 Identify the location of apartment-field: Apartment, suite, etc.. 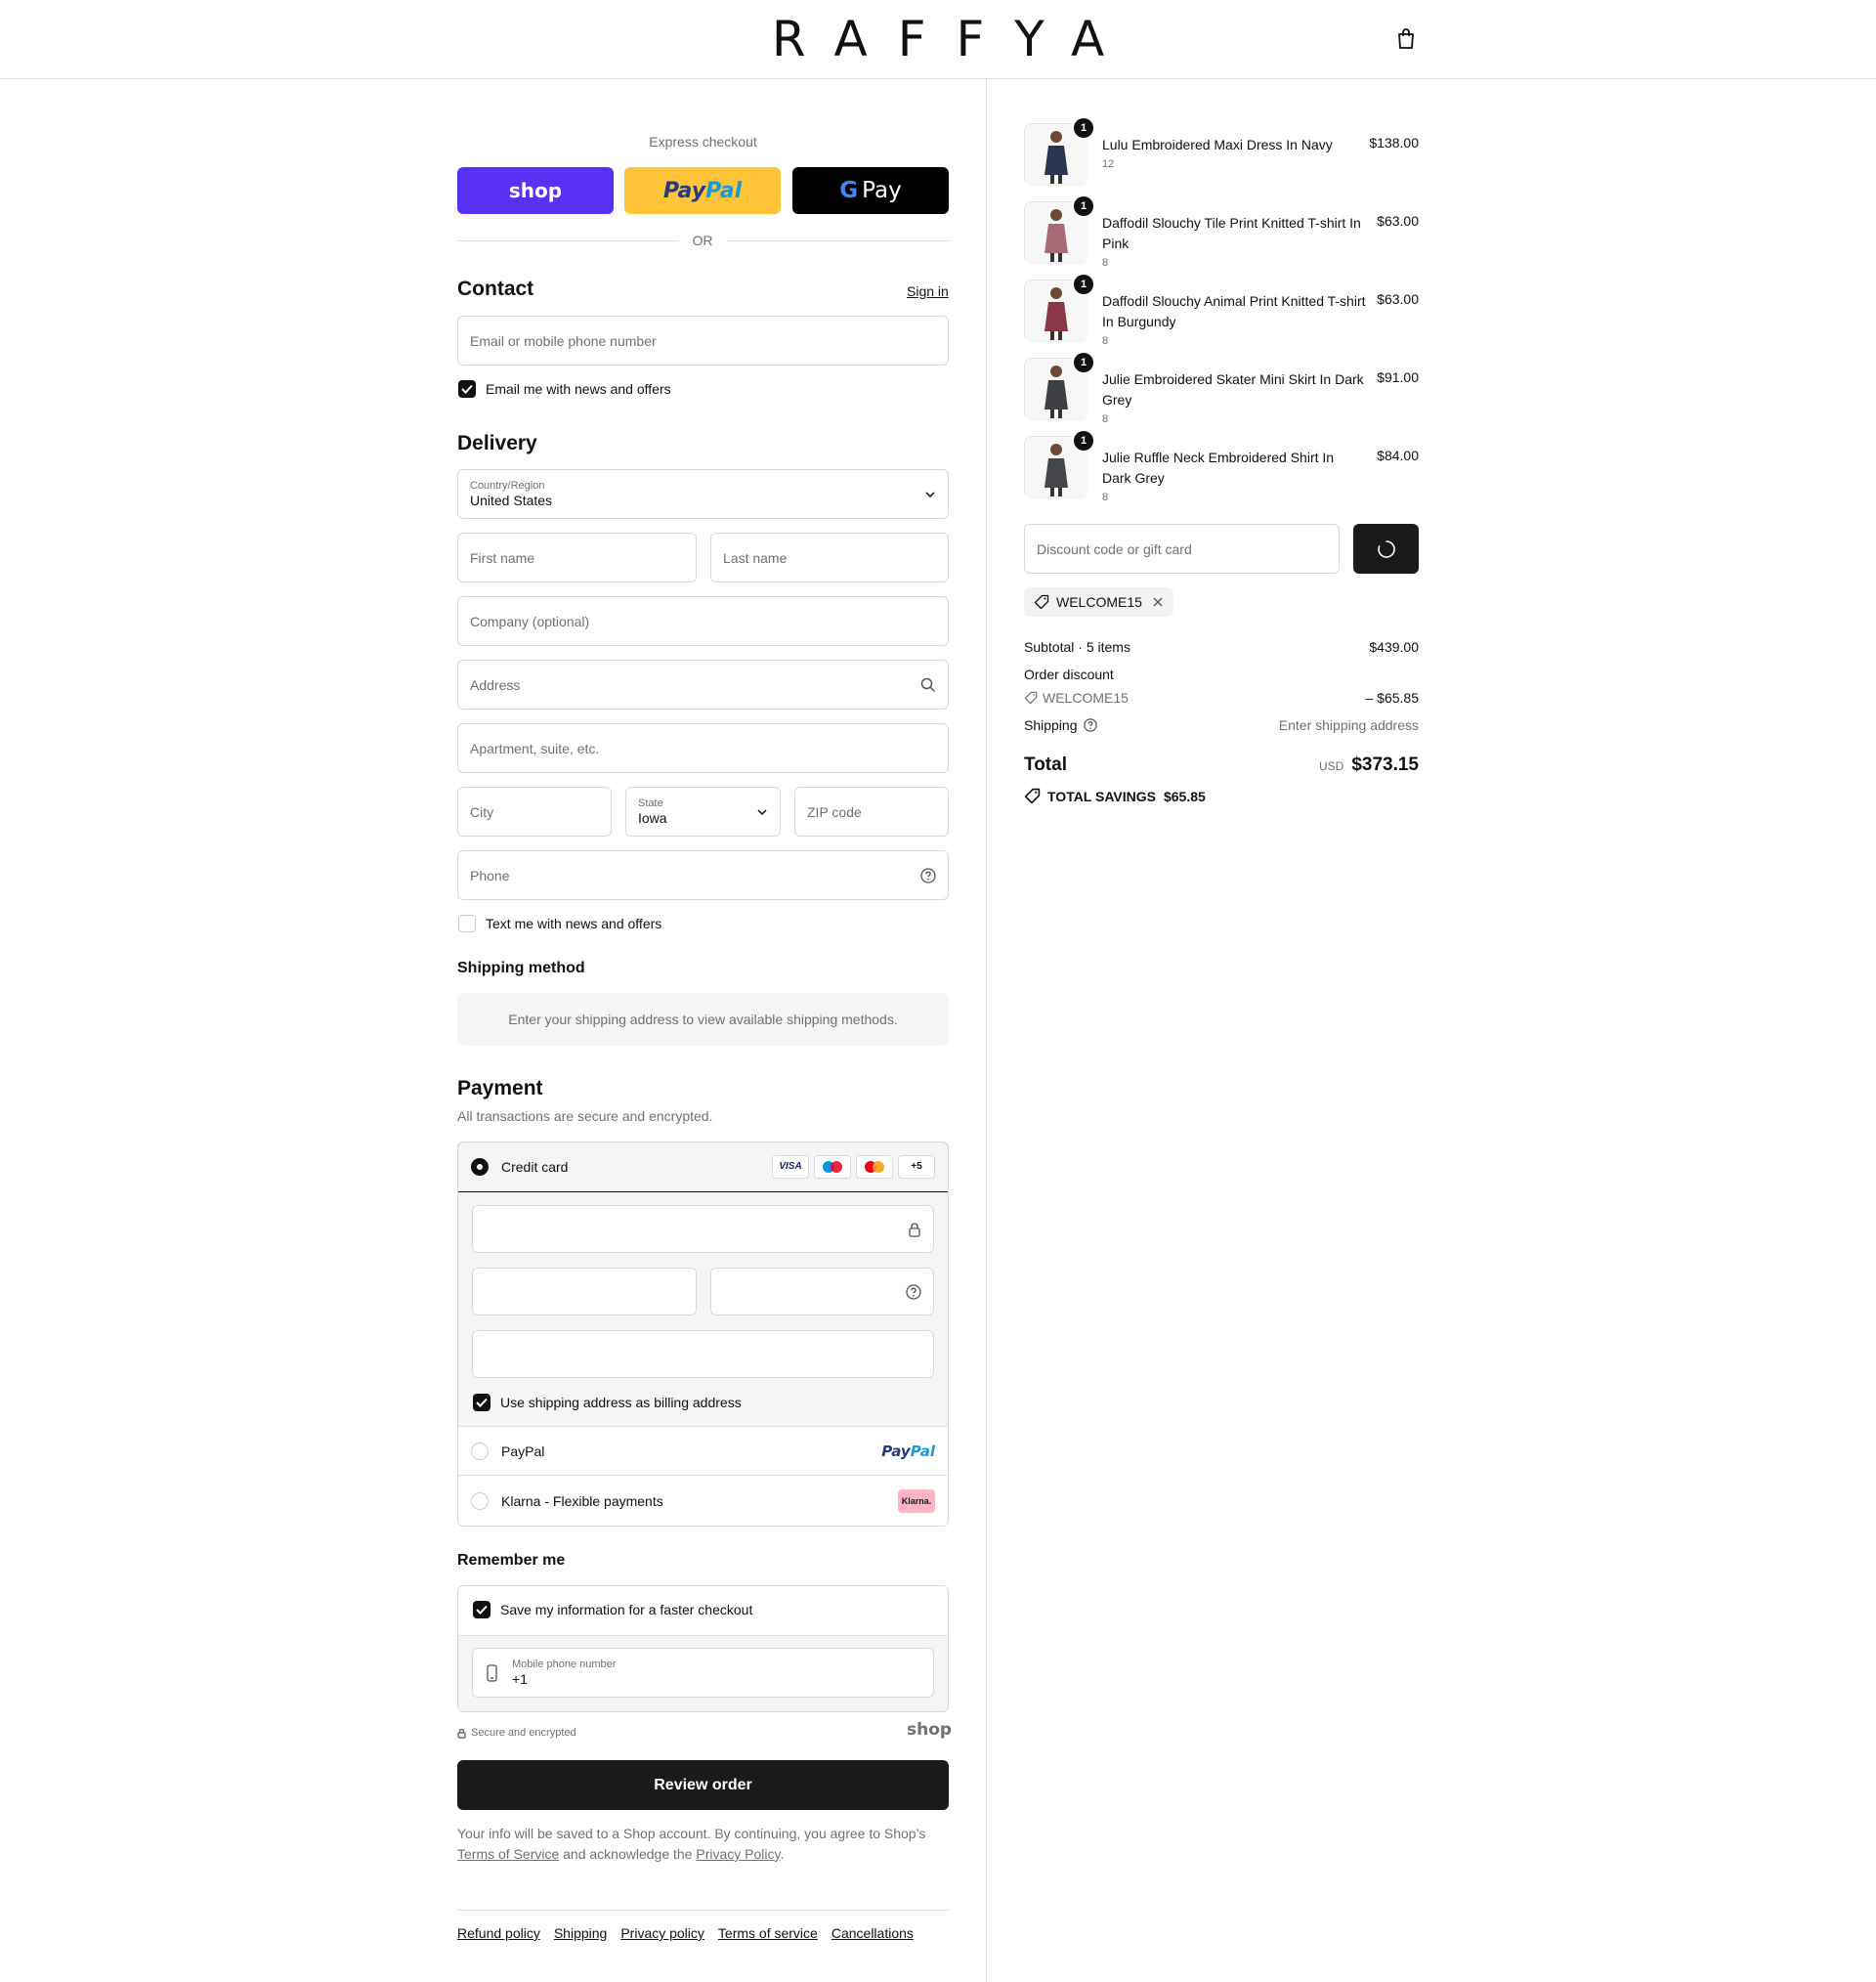
(703, 748).